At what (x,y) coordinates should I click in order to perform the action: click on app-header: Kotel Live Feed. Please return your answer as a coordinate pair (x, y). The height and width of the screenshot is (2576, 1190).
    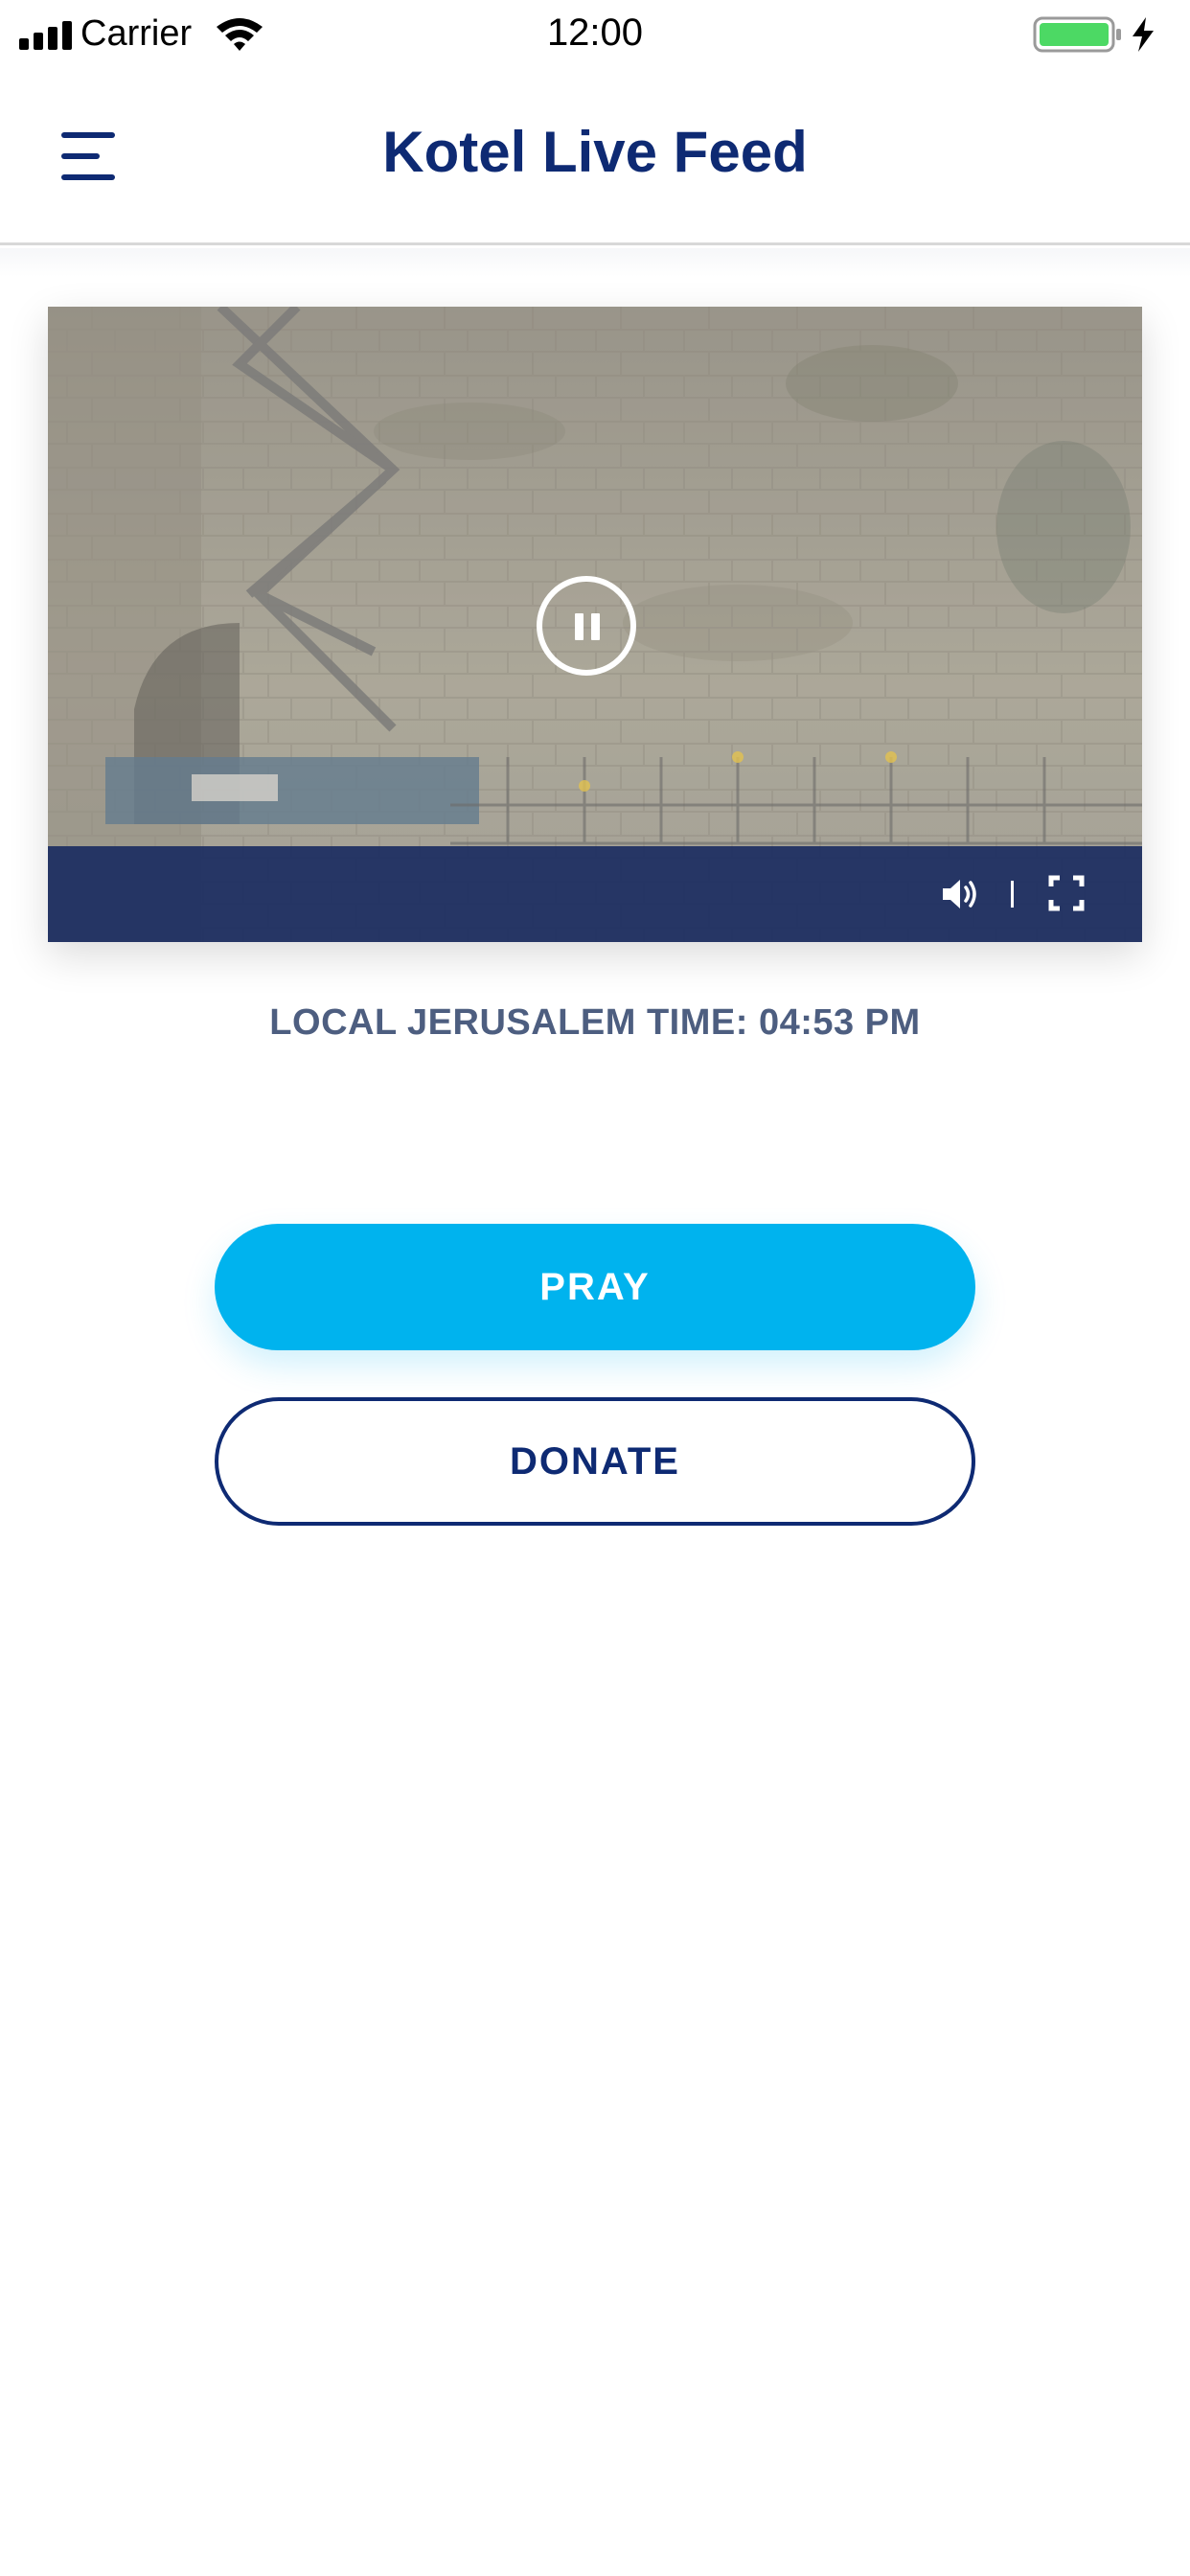
    Looking at the image, I should click on (595, 160).